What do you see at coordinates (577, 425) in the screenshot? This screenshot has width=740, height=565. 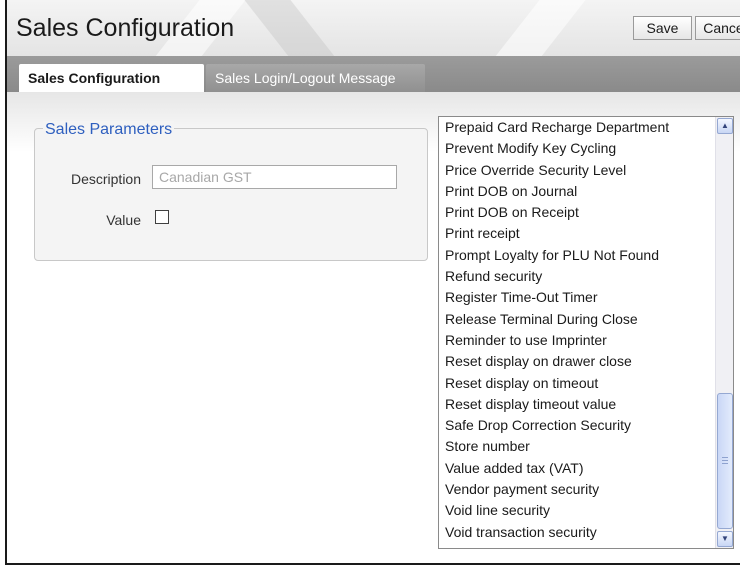 I see `list-item: Safe Drop Correction Security` at bounding box center [577, 425].